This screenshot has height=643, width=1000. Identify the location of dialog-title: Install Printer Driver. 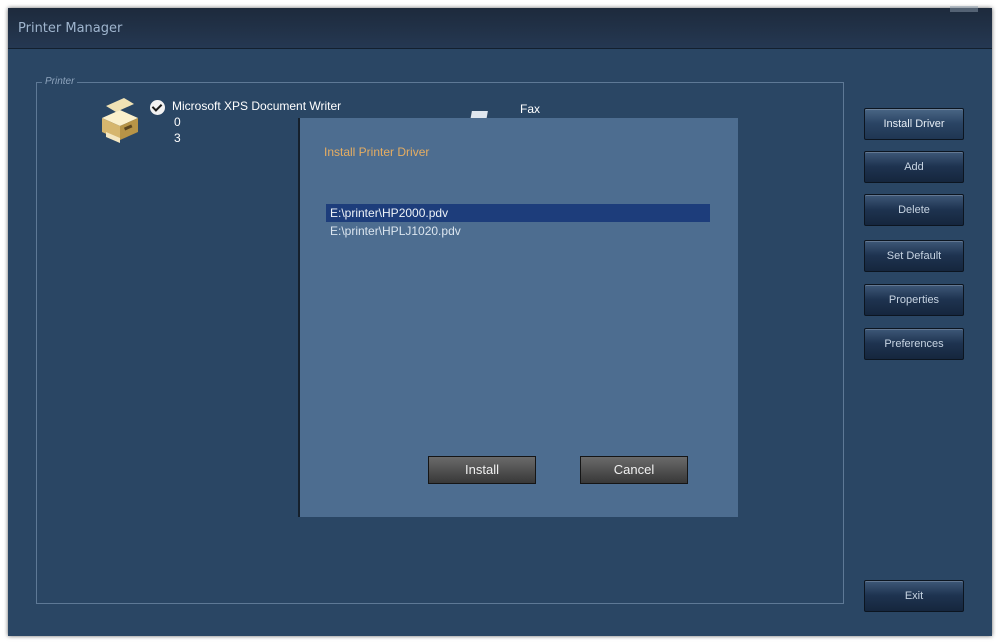
(377, 152).